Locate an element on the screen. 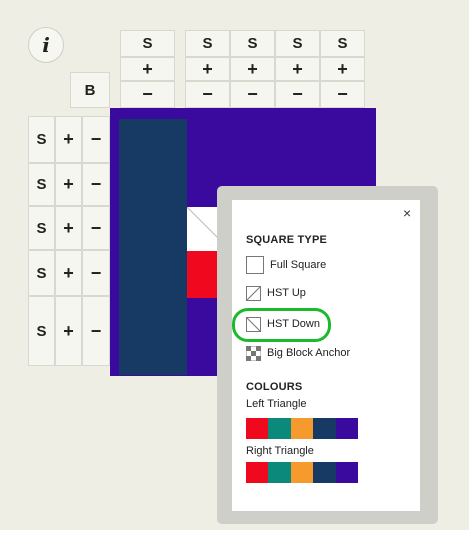 Image resolution: width=469 pixels, height=553 pixels. column-4-remove-button: − is located at coordinates (297, 94).